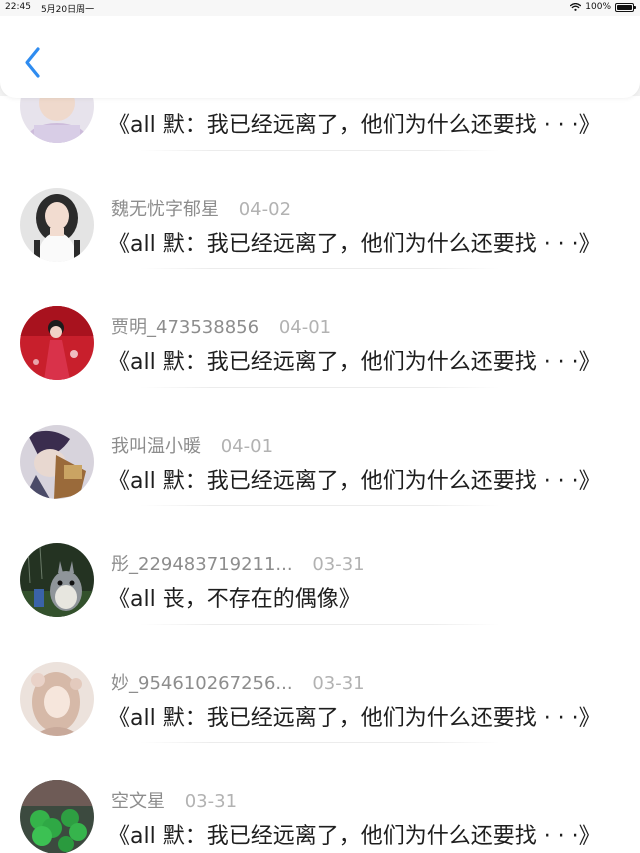 Image resolution: width=640 pixels, height=853 pixels. Describe the element at coordinates (156, 446) in the screenshot. I see `username: 我叫温小暖` at that location.